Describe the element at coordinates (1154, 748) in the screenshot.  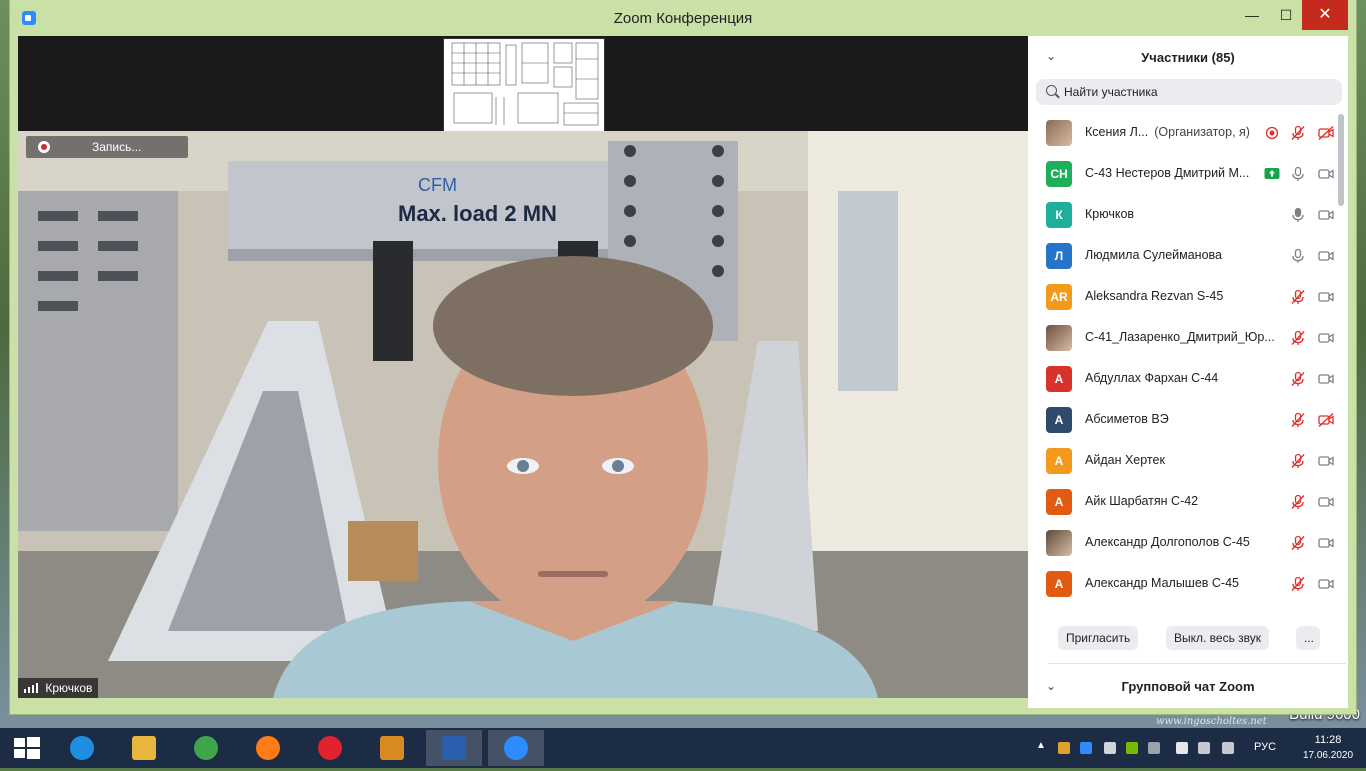
I see `tray-usb-icon` at that location.